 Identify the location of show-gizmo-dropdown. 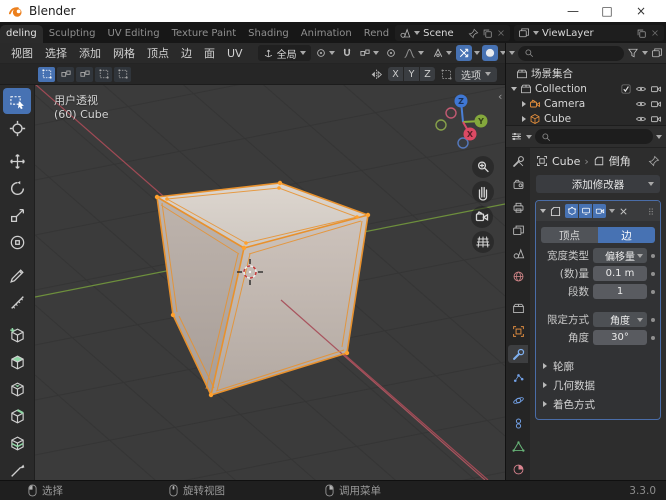
(442, 53).